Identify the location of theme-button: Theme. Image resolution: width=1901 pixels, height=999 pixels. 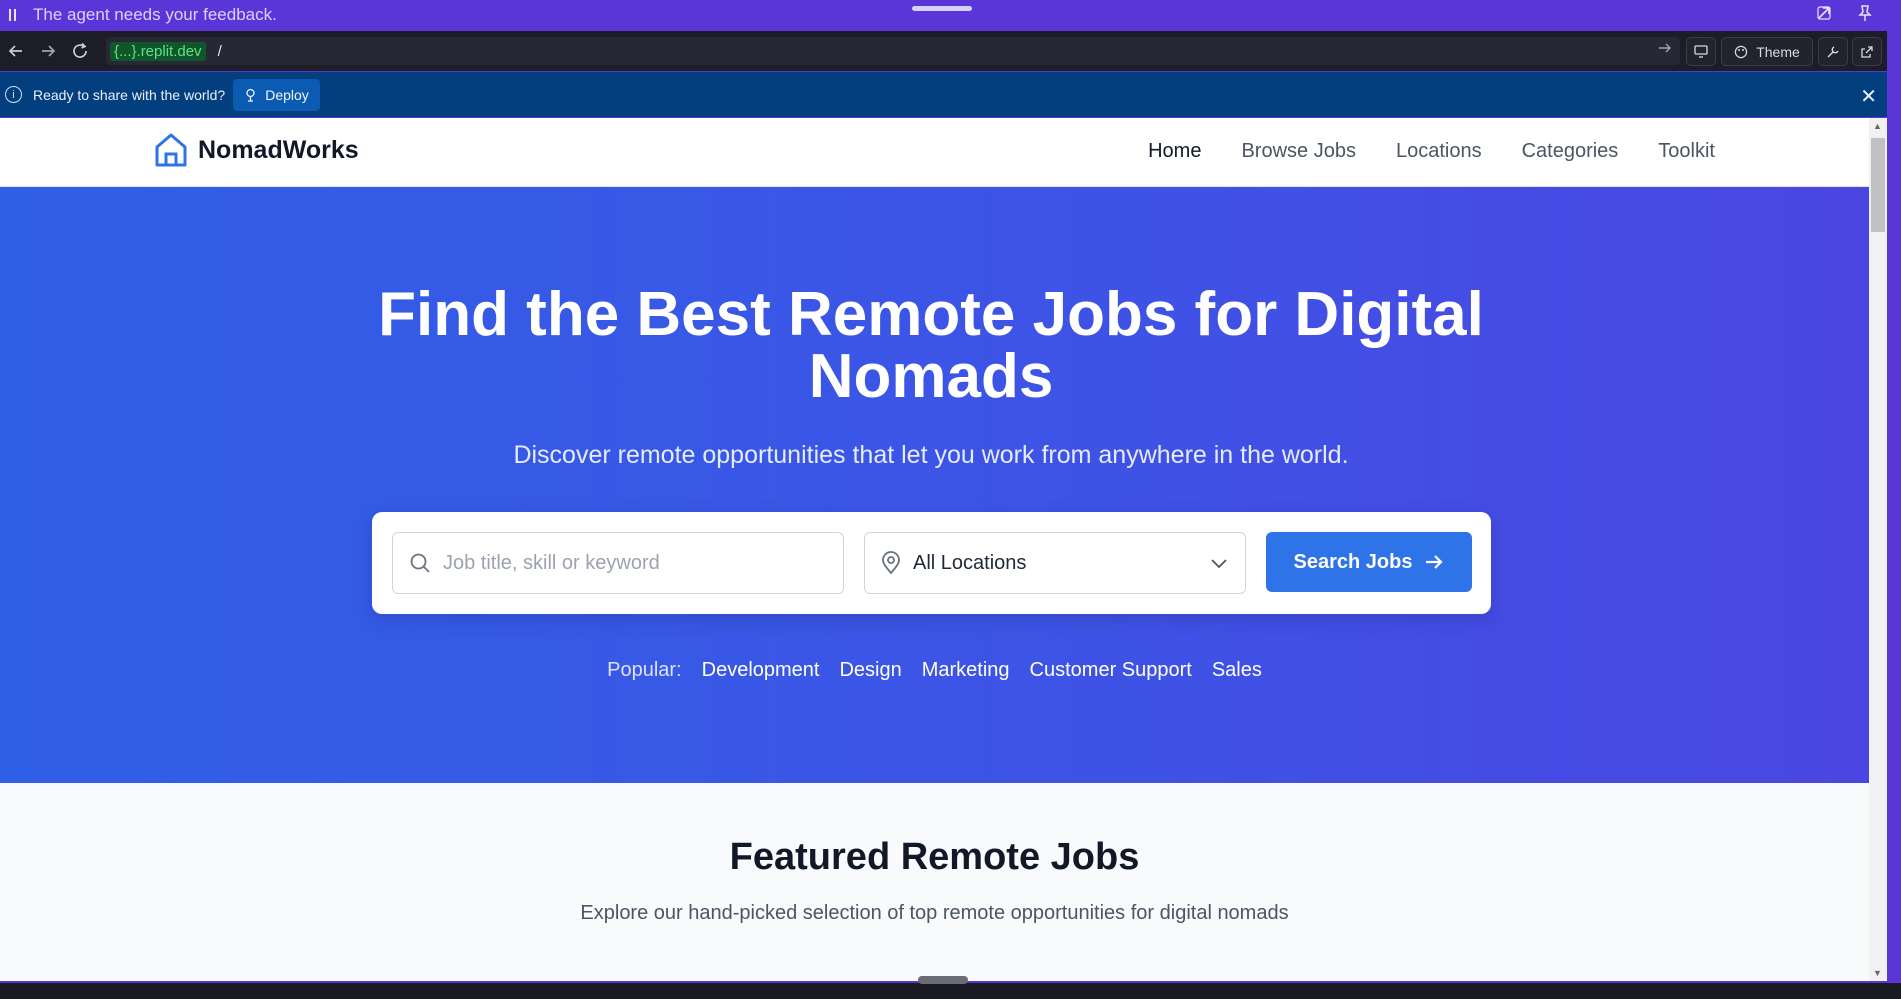
(1767, 51).